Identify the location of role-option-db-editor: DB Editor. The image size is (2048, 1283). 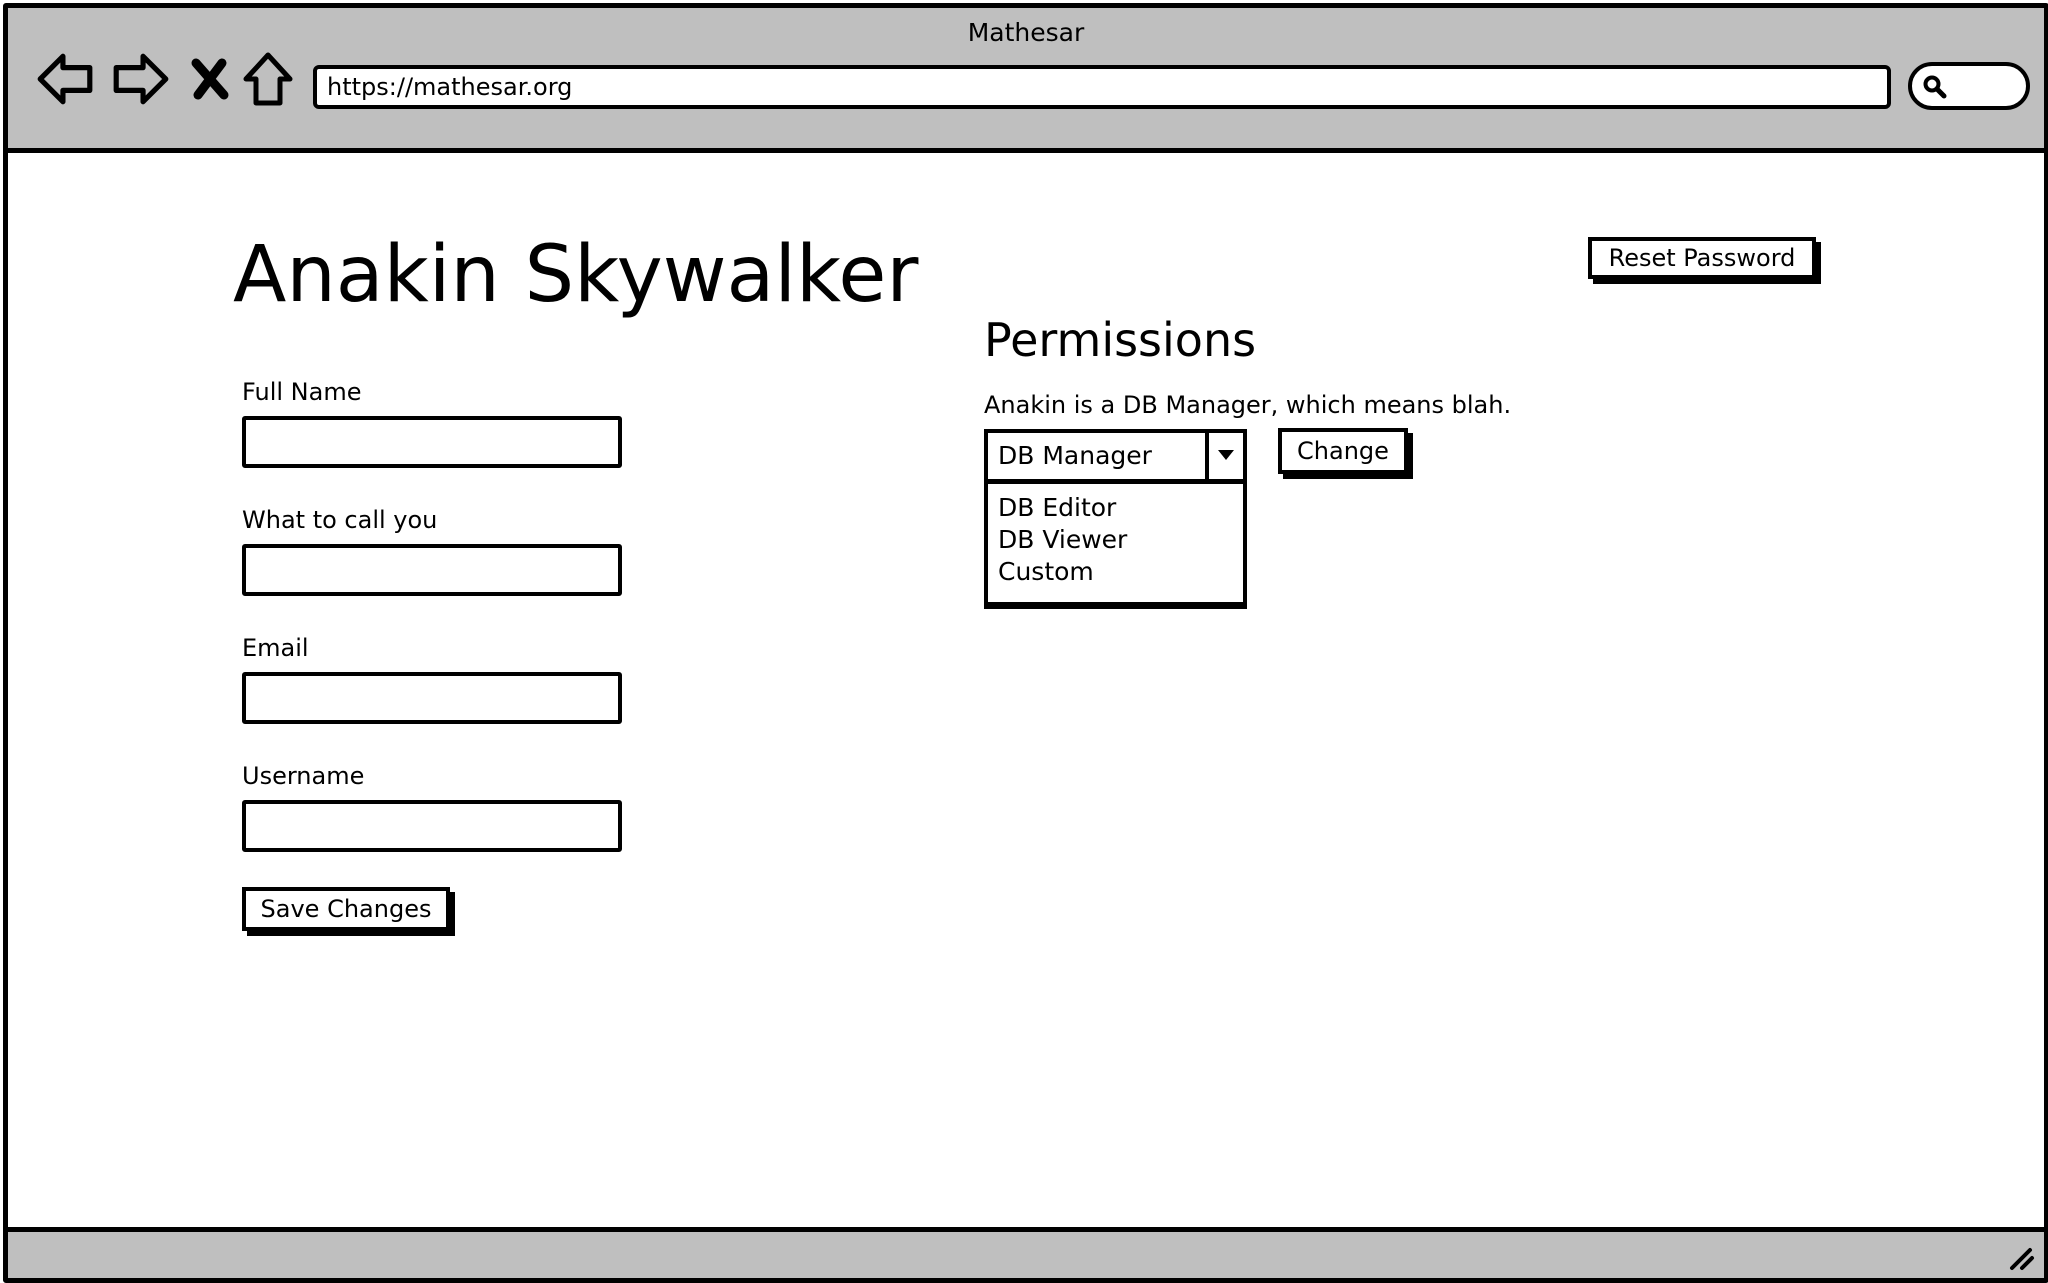
(1057, 508).